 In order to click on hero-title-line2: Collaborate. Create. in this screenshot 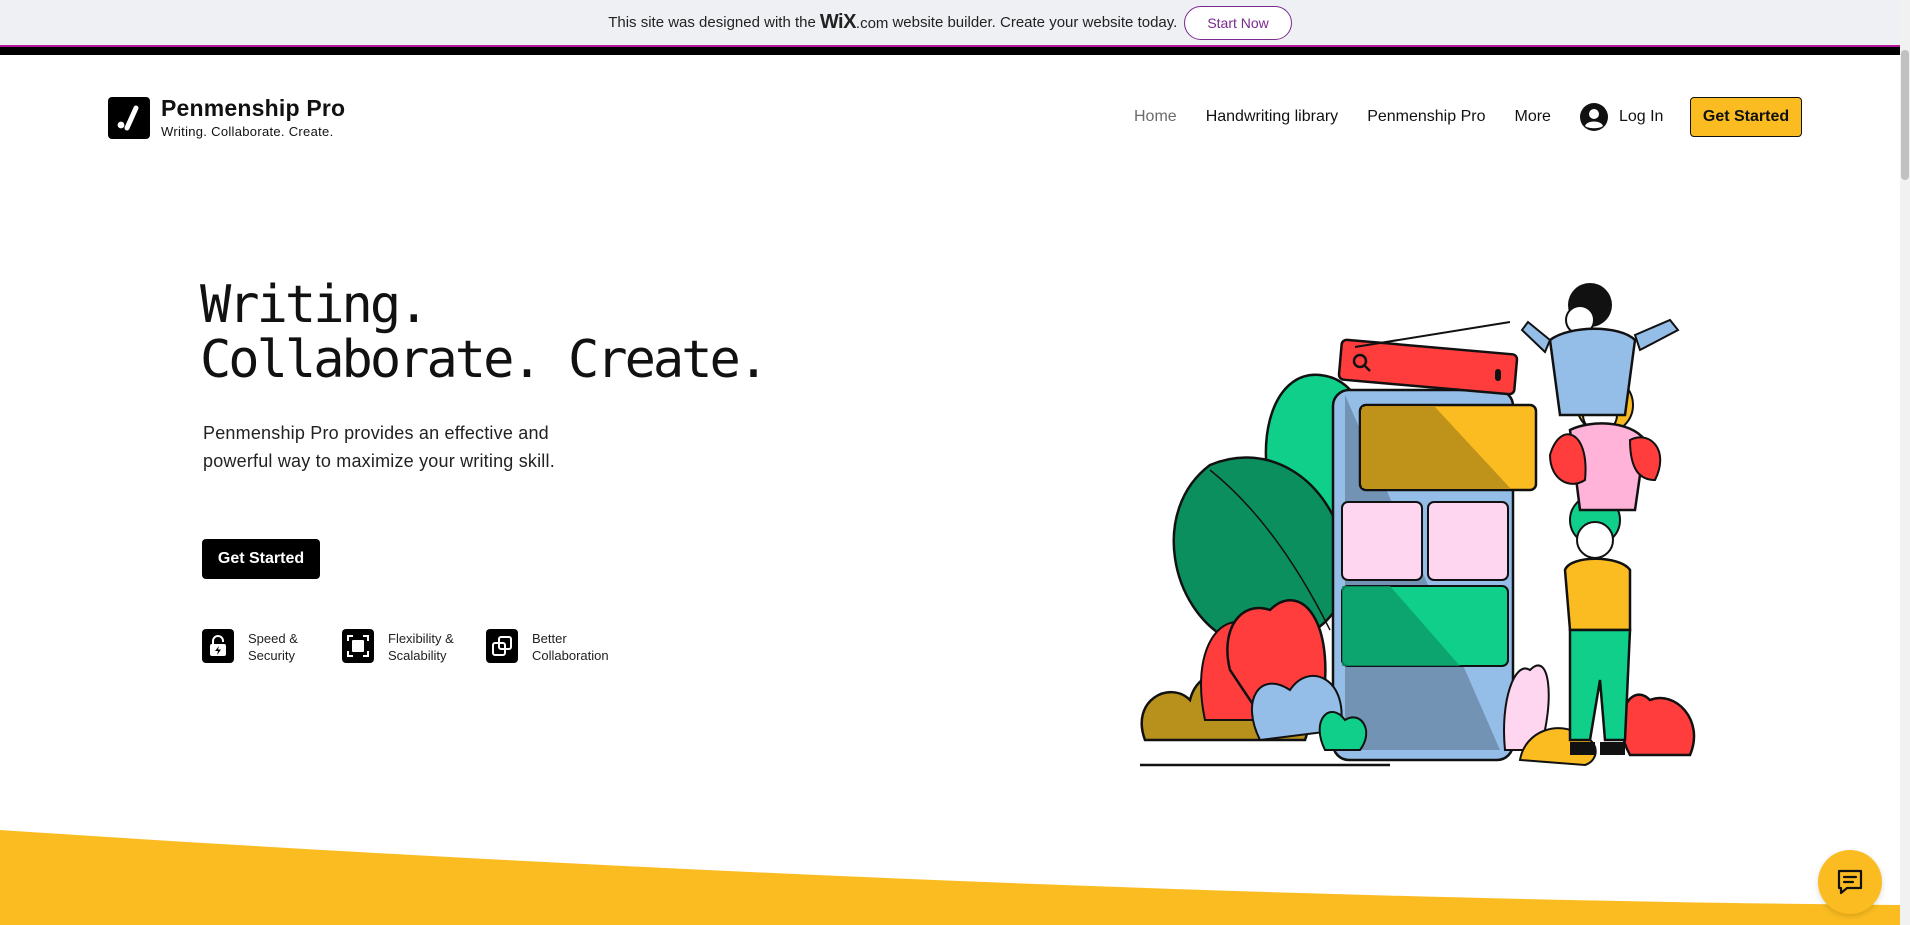, I will do `click(484, 360)`.